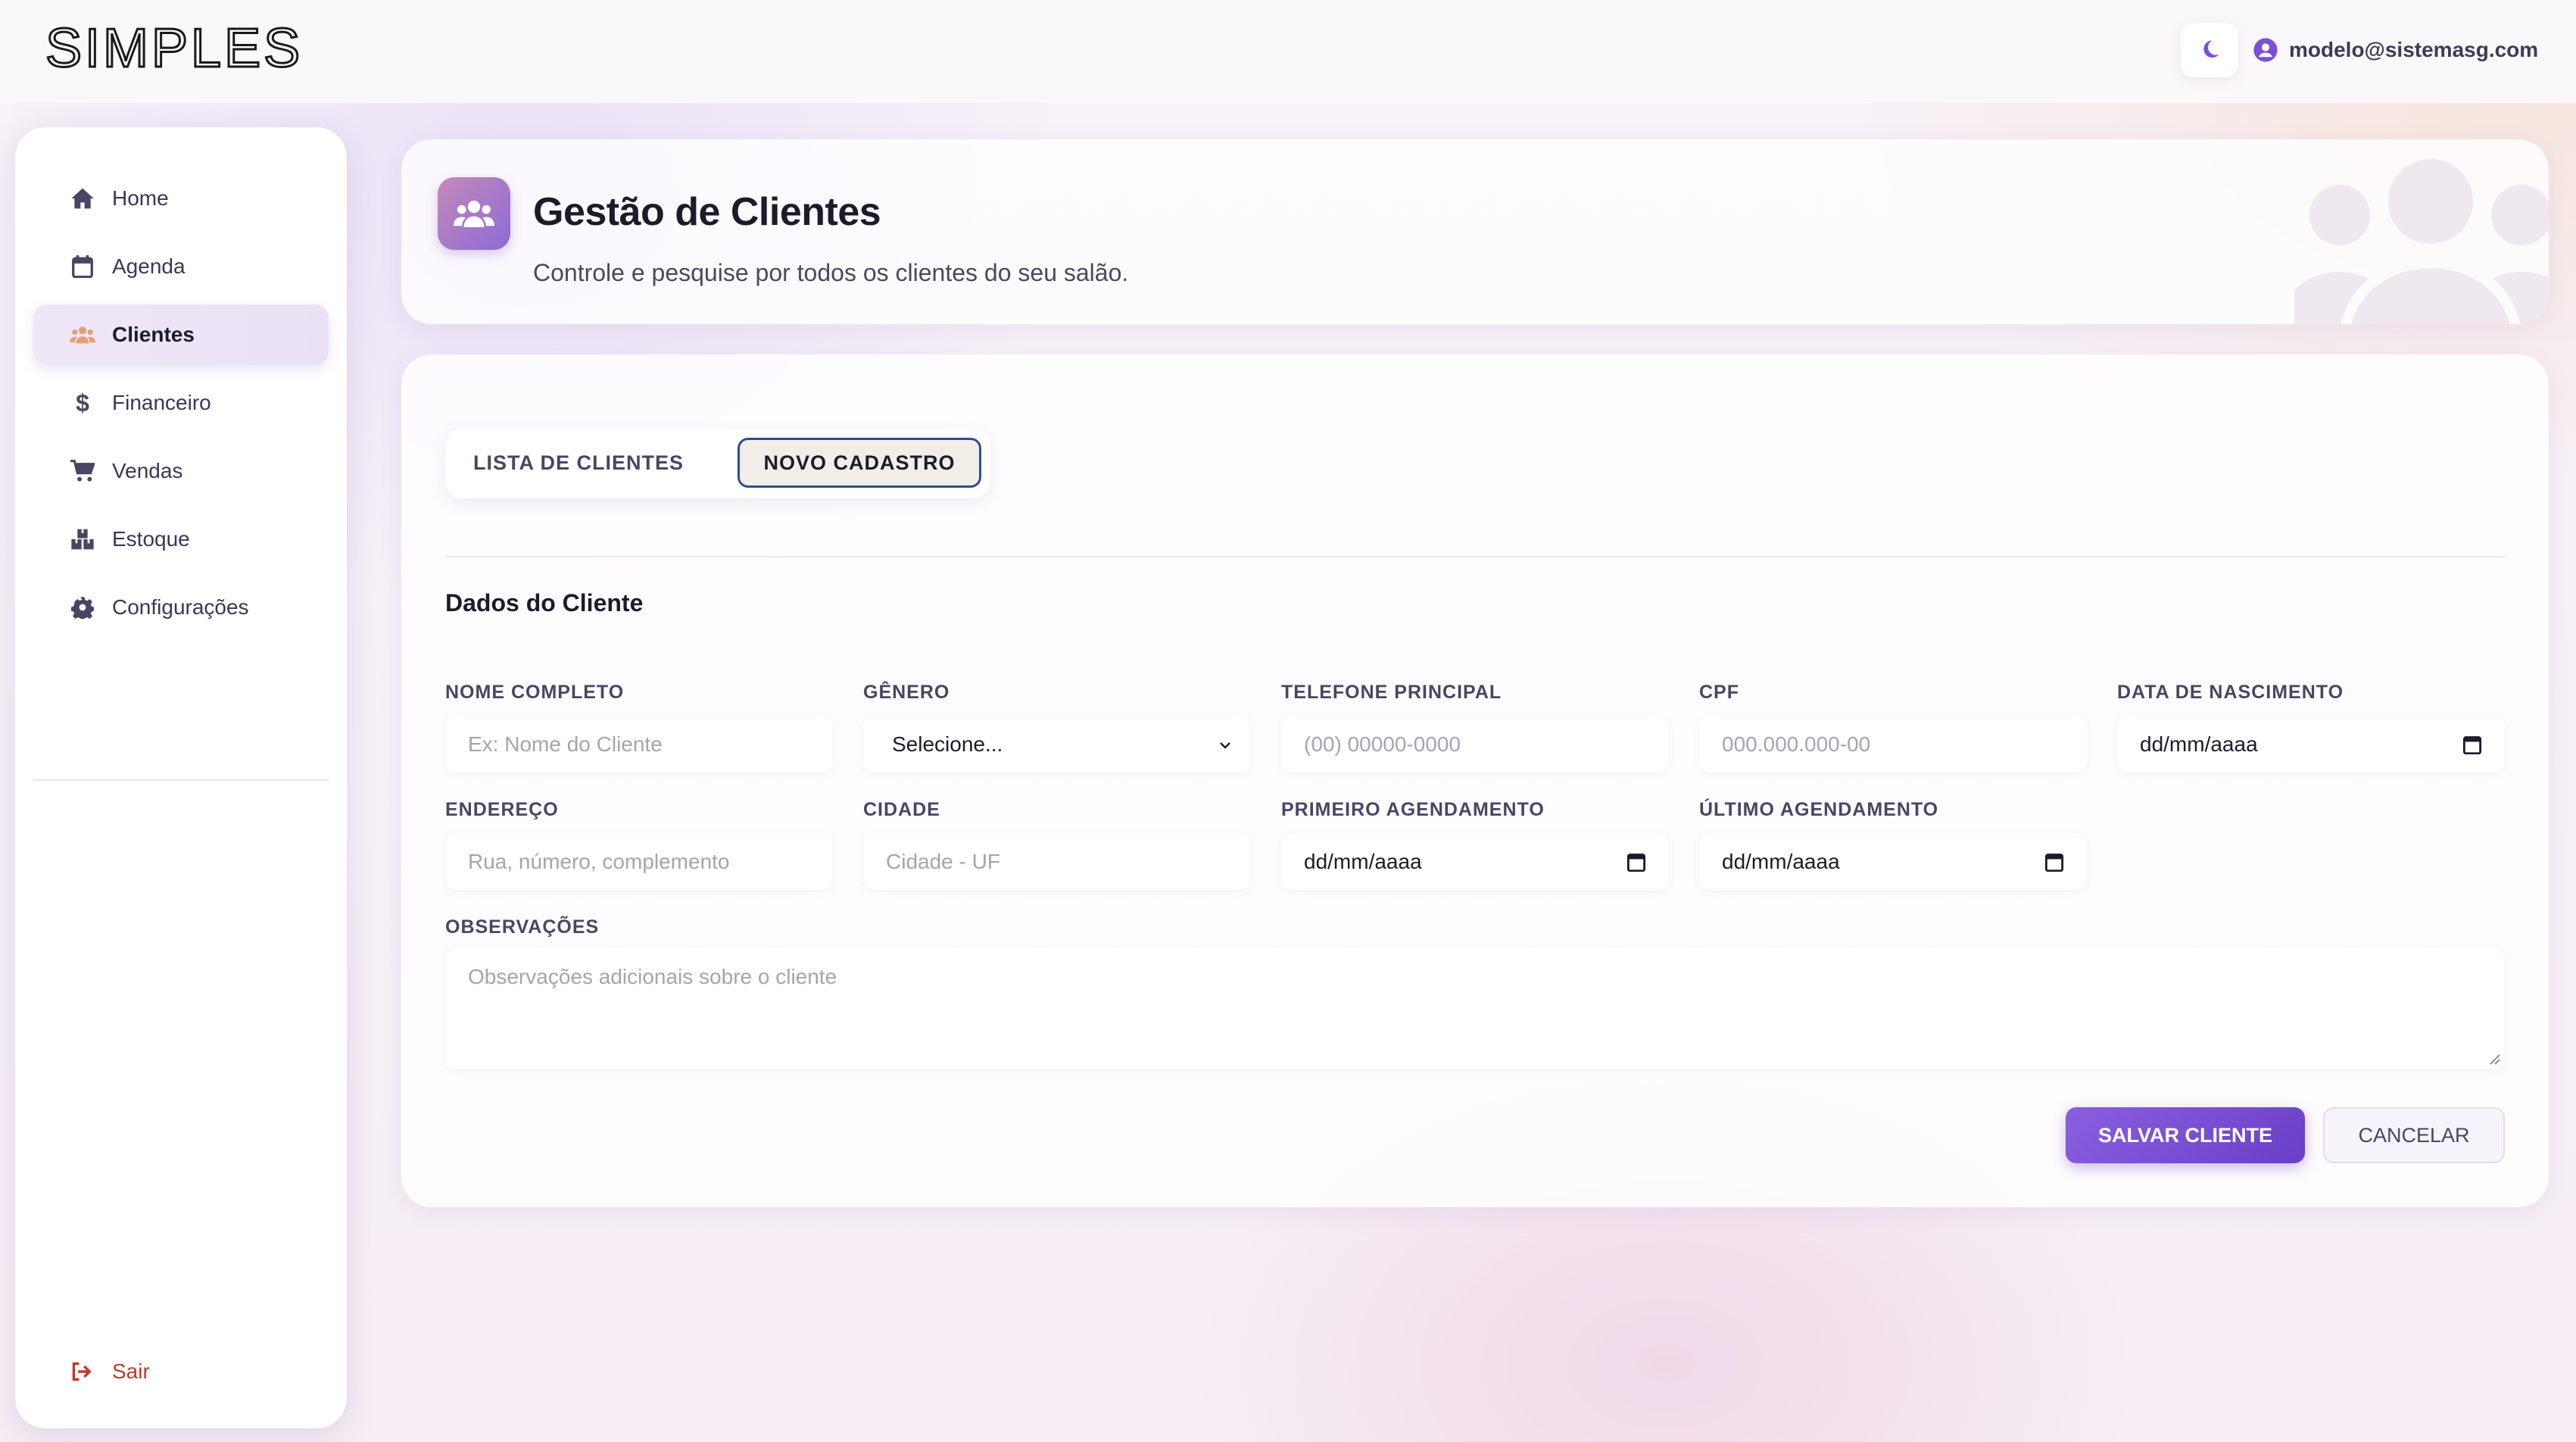  What do you see at coordinates (1781, 862) in the screenshot?
I see `ultimo-agendamento-value: dd/mm/aaaa` at bounding box center [1781, 862].